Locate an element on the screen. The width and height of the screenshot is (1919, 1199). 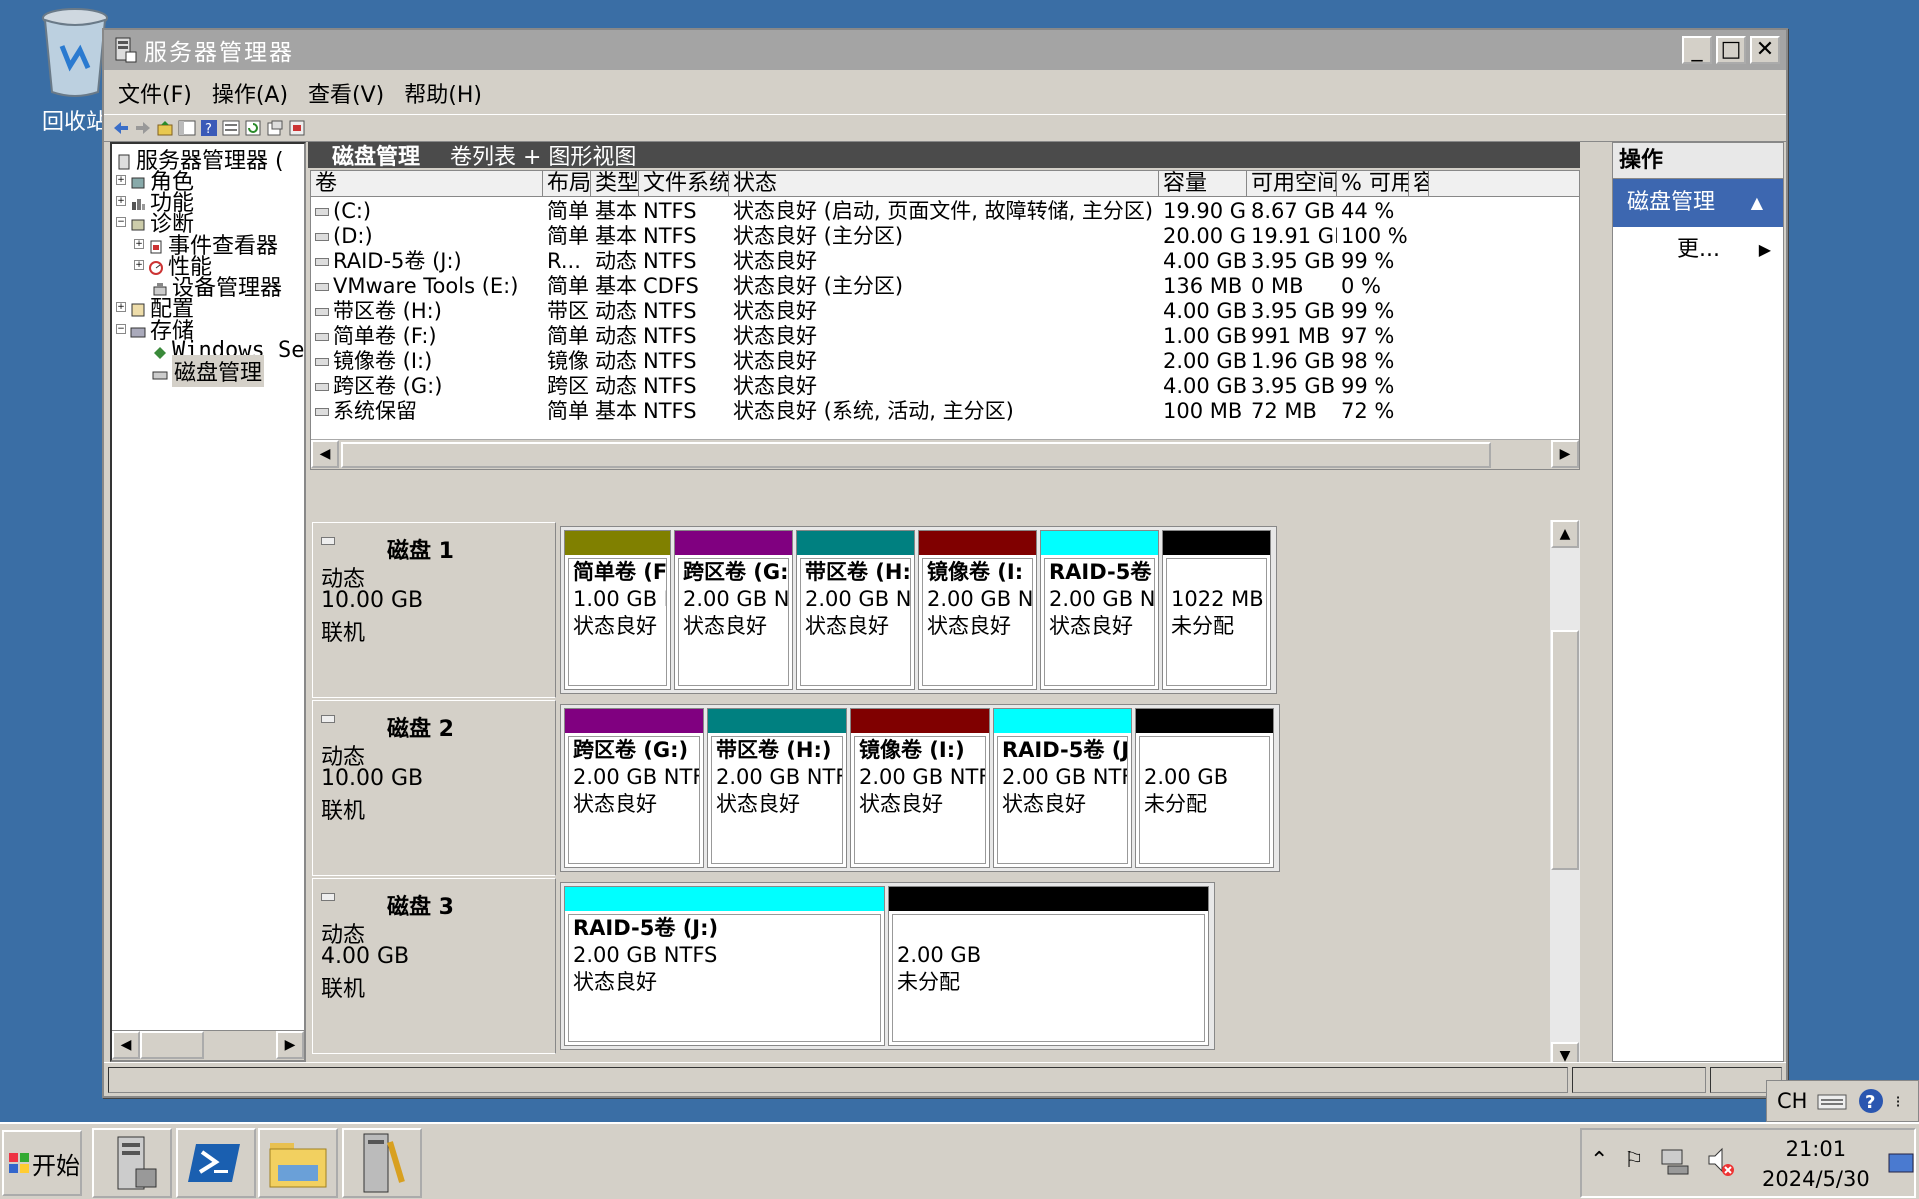
volume-partition: 跨区卷 (G:) 2.00 GB NTFS 状态良好 is located at coordinates (634, 788).